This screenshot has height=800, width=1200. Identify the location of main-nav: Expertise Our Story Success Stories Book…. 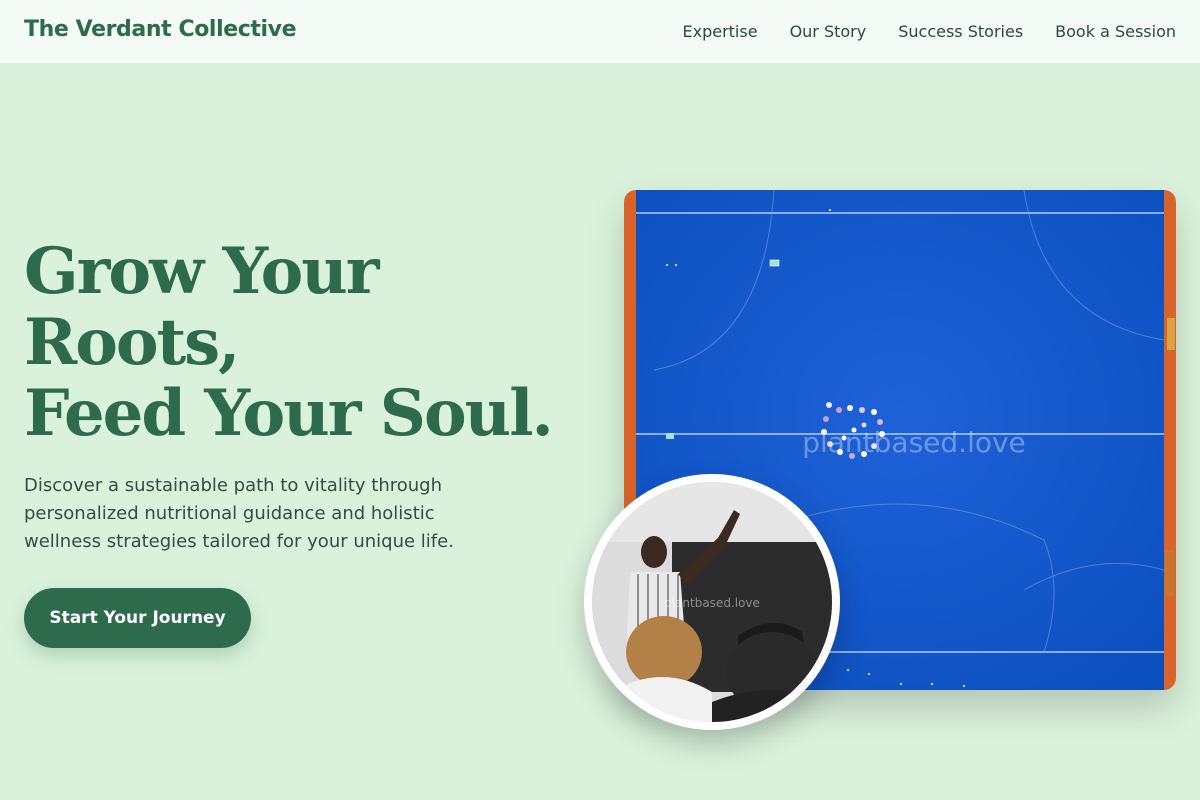
(930, 31).